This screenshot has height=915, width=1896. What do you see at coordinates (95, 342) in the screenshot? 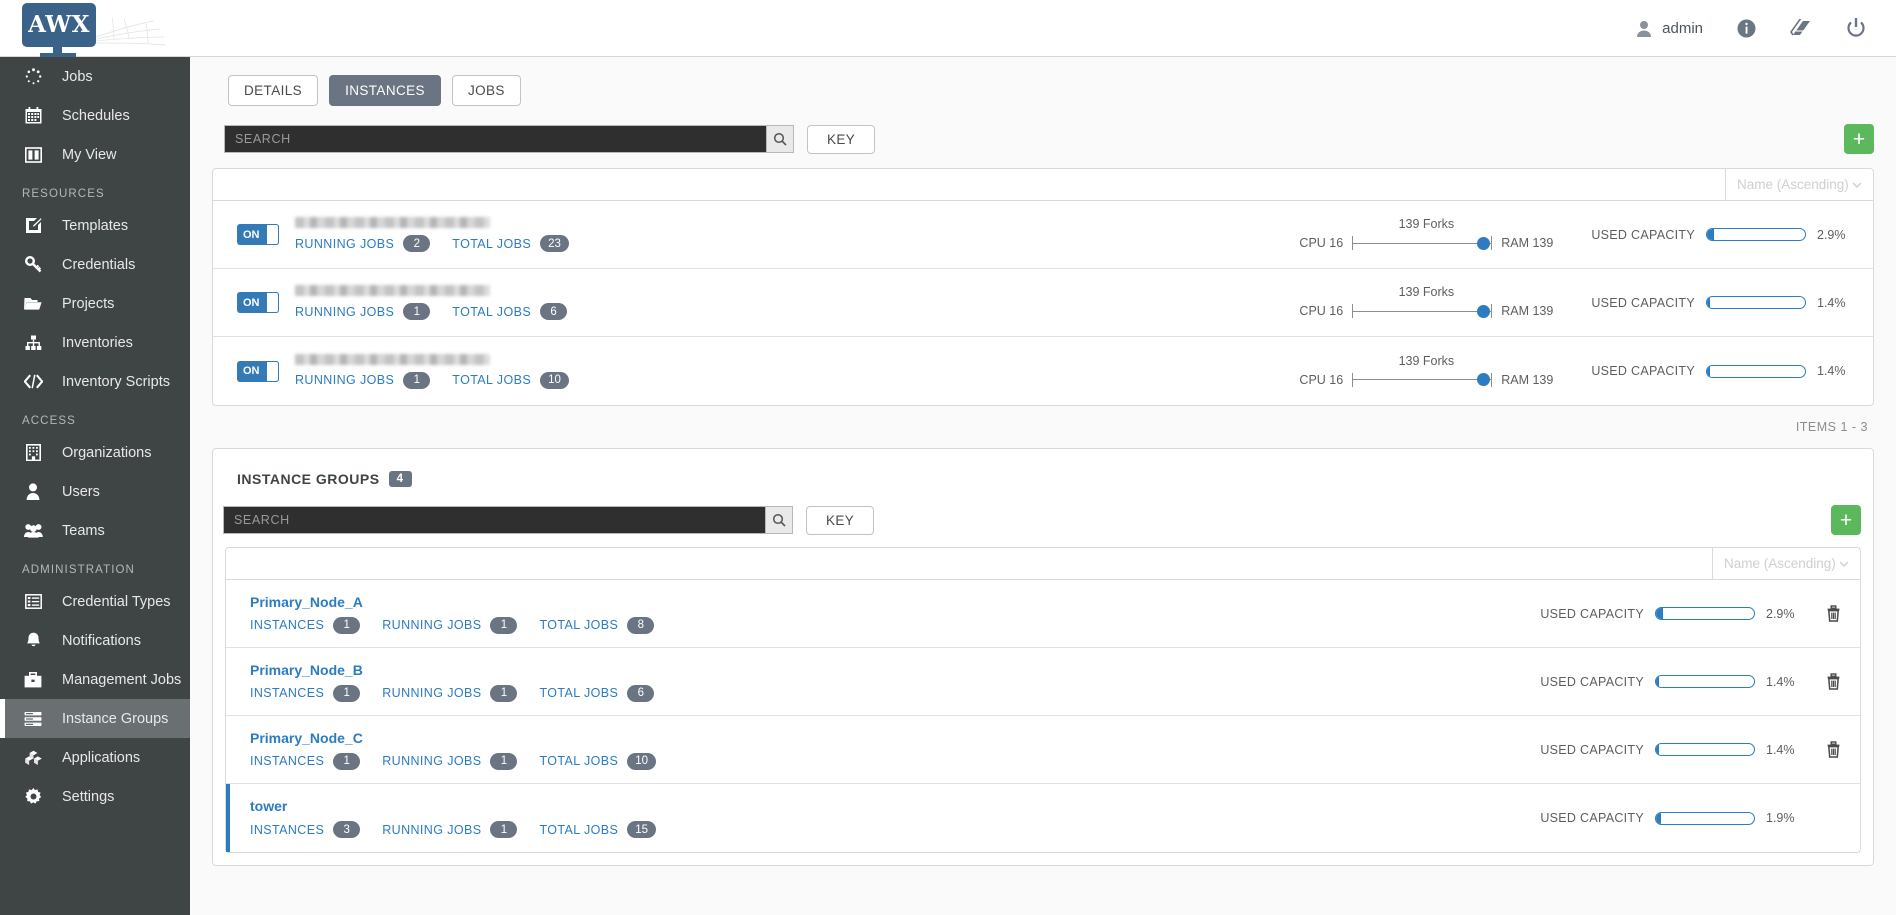
I see `sidebar-item-inventories: Inventories` at bounding box center [95, 342].